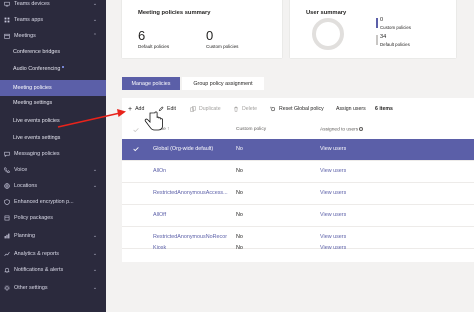 The height and width of the screenshot is (312, 474). What do you see at coordinates (32, 88) in the screenshot?
I see `sidebar-item-label: Meeting policies` at bounding box center [32, 88].